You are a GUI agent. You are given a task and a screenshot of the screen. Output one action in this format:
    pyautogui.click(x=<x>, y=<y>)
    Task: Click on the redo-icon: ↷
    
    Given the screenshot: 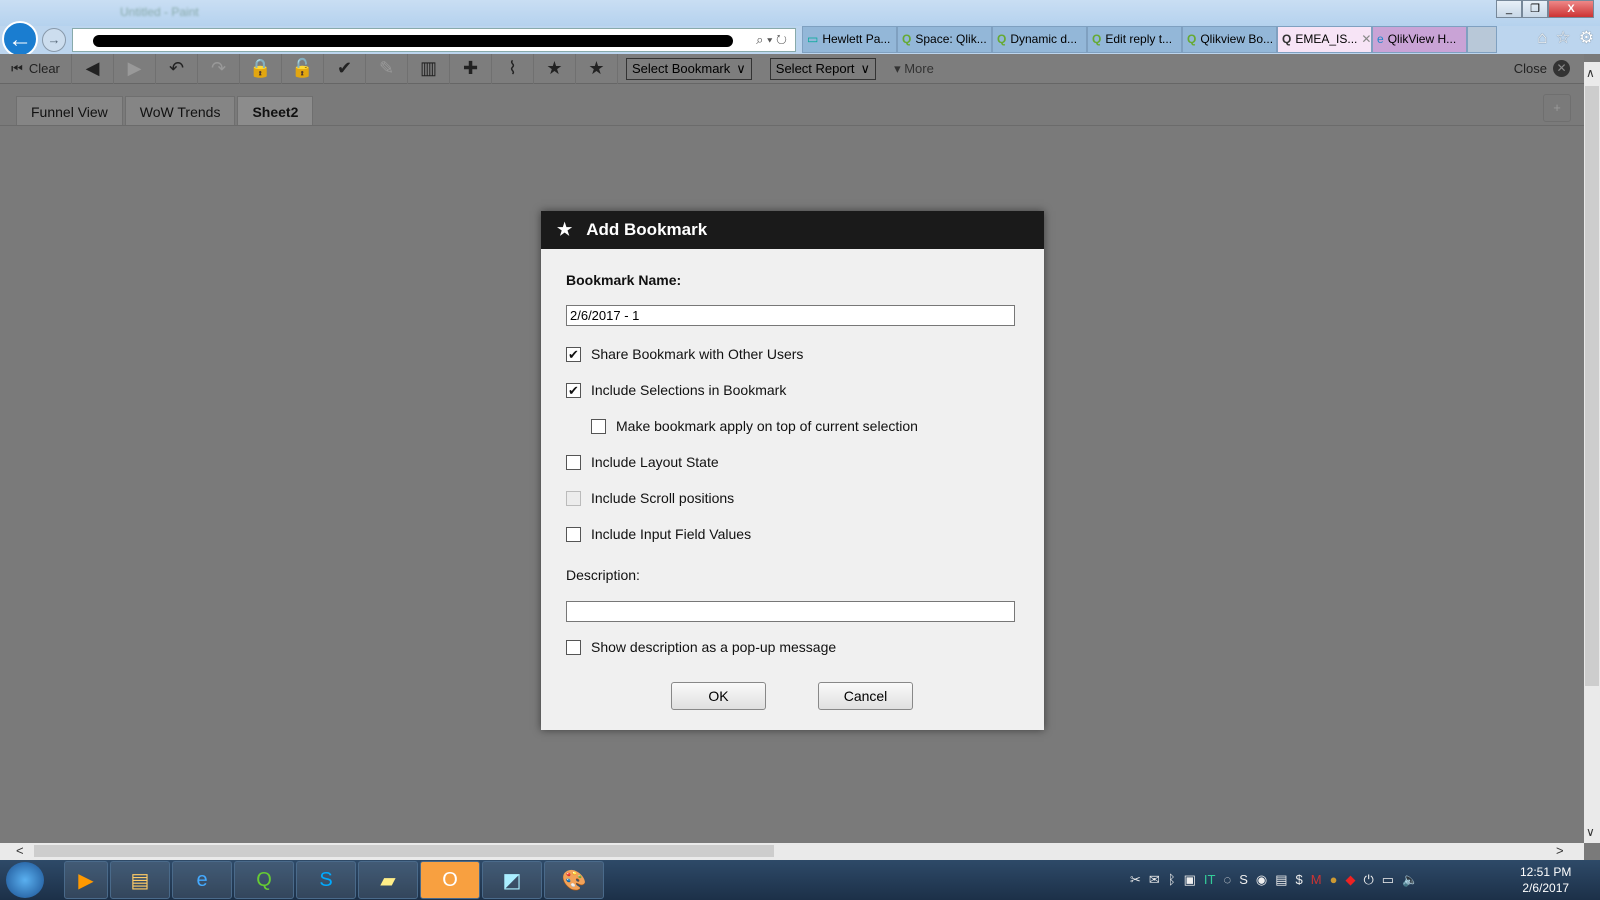 What is the action you would take?
    pyautogui.click(x=219, y=68)
    